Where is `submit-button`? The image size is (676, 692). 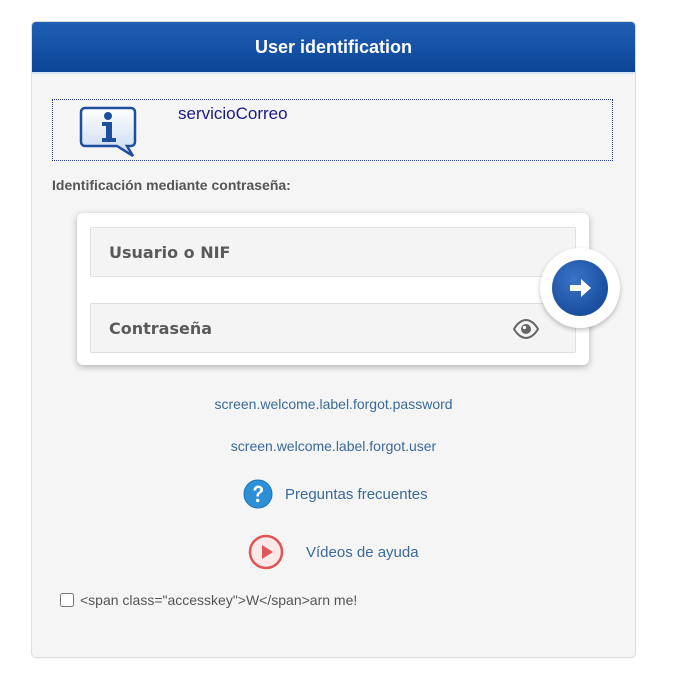 submit-button is located at coordinates (580, 288).